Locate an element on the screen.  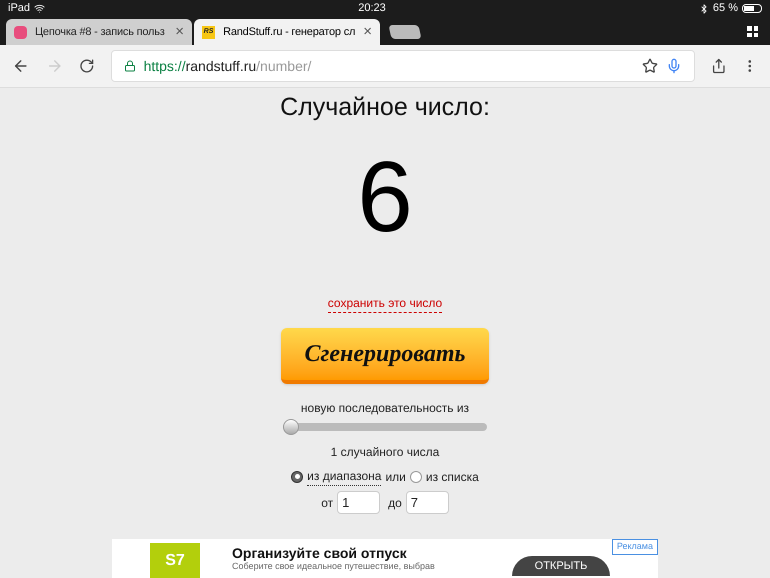
back-icon is located at coordinates (21, 66).